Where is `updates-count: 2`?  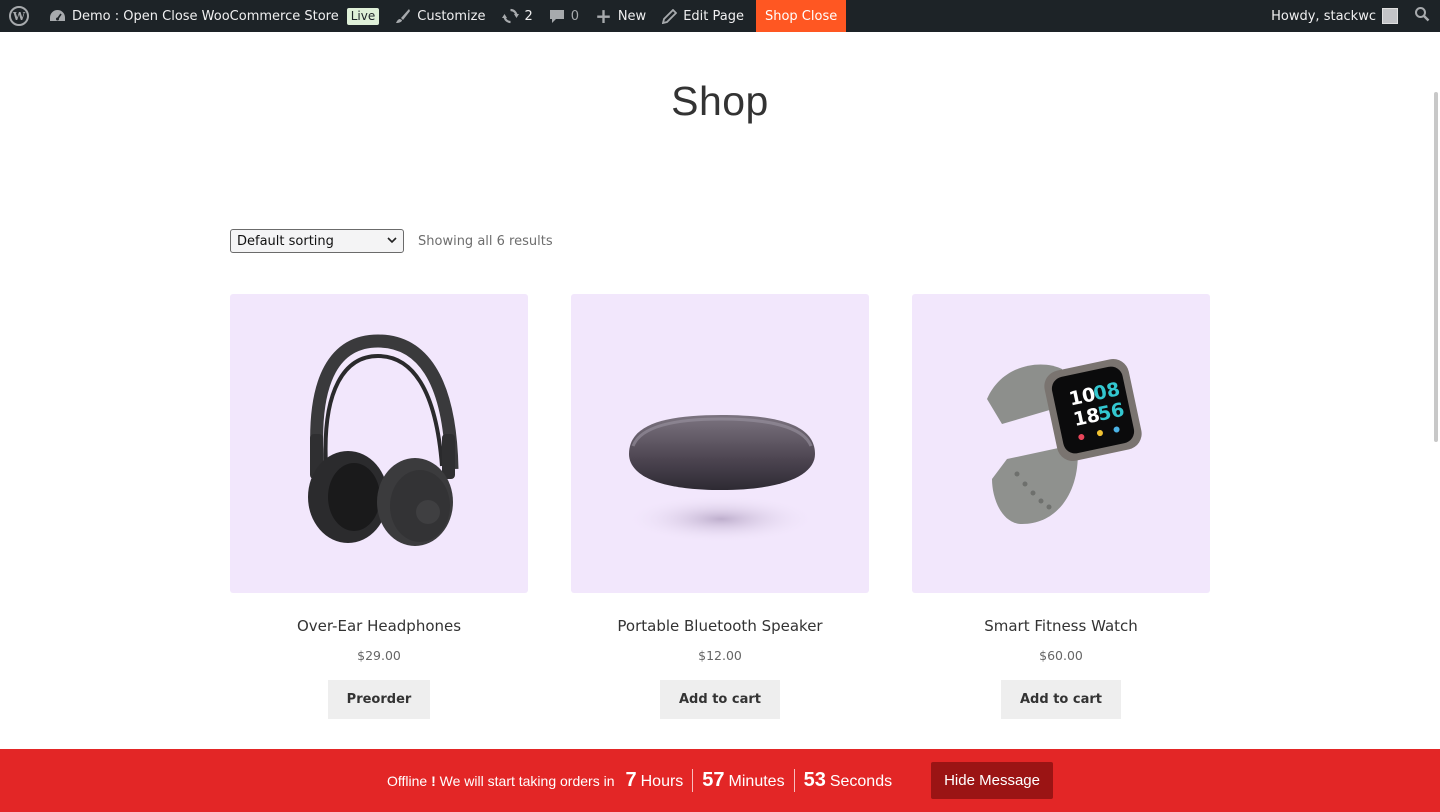
updates-count: 2 is located at coordinates (528, 16).